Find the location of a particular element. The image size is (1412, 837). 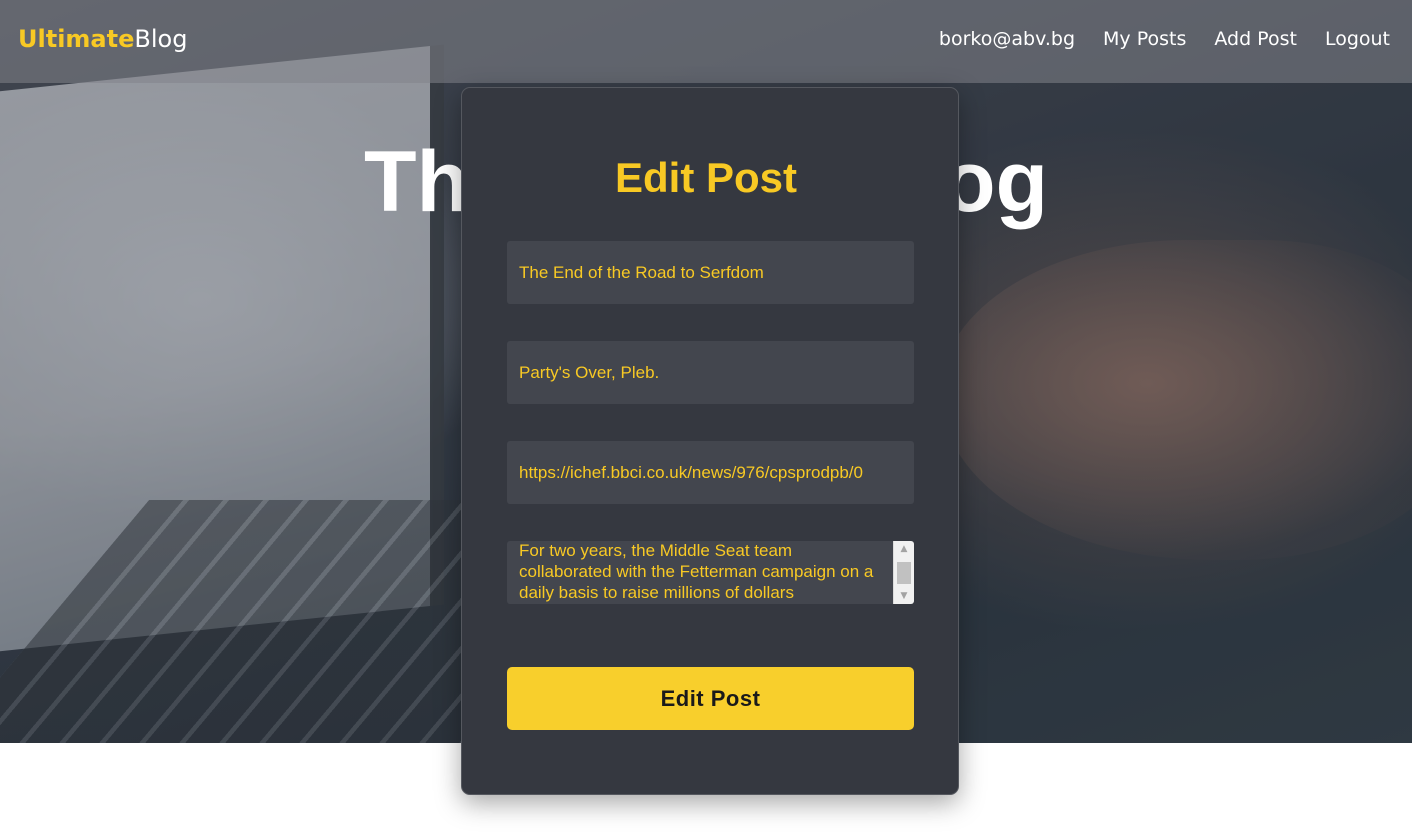

nav-logout: Logout is located at coordinates (1357, 39).